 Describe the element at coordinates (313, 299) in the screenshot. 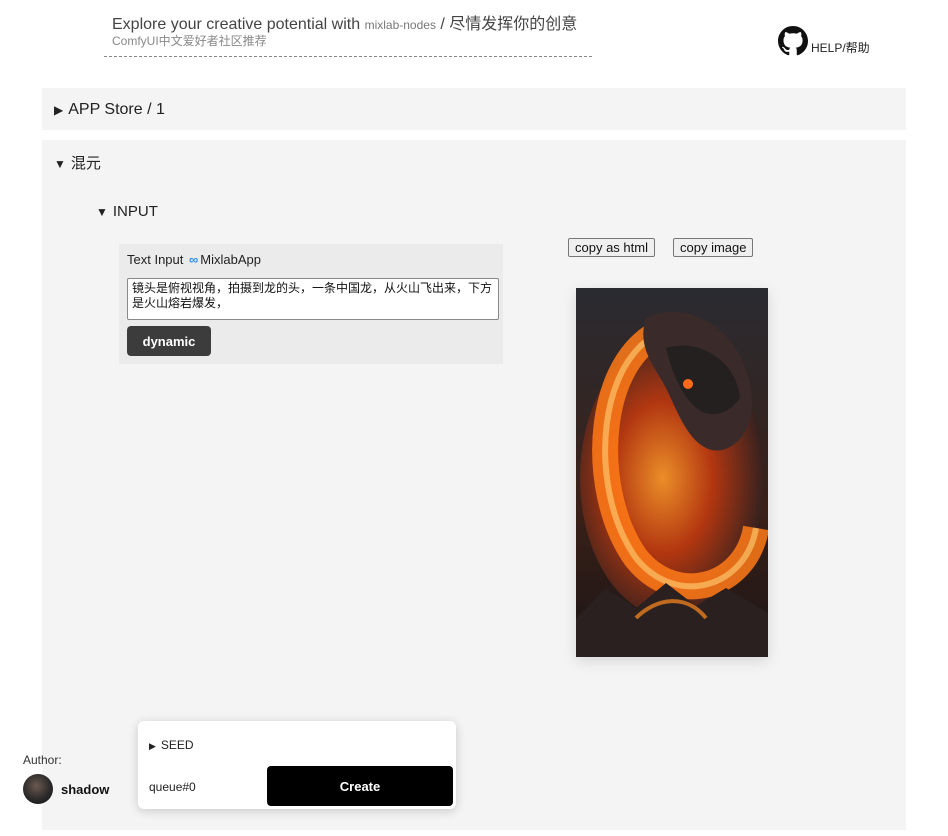

I see `prompt-textarea: 镜头是俯视视角，拍摄到龙的头，一条中国龙，从火山飞出来，下方是火山熔岩爆发，` at that location.